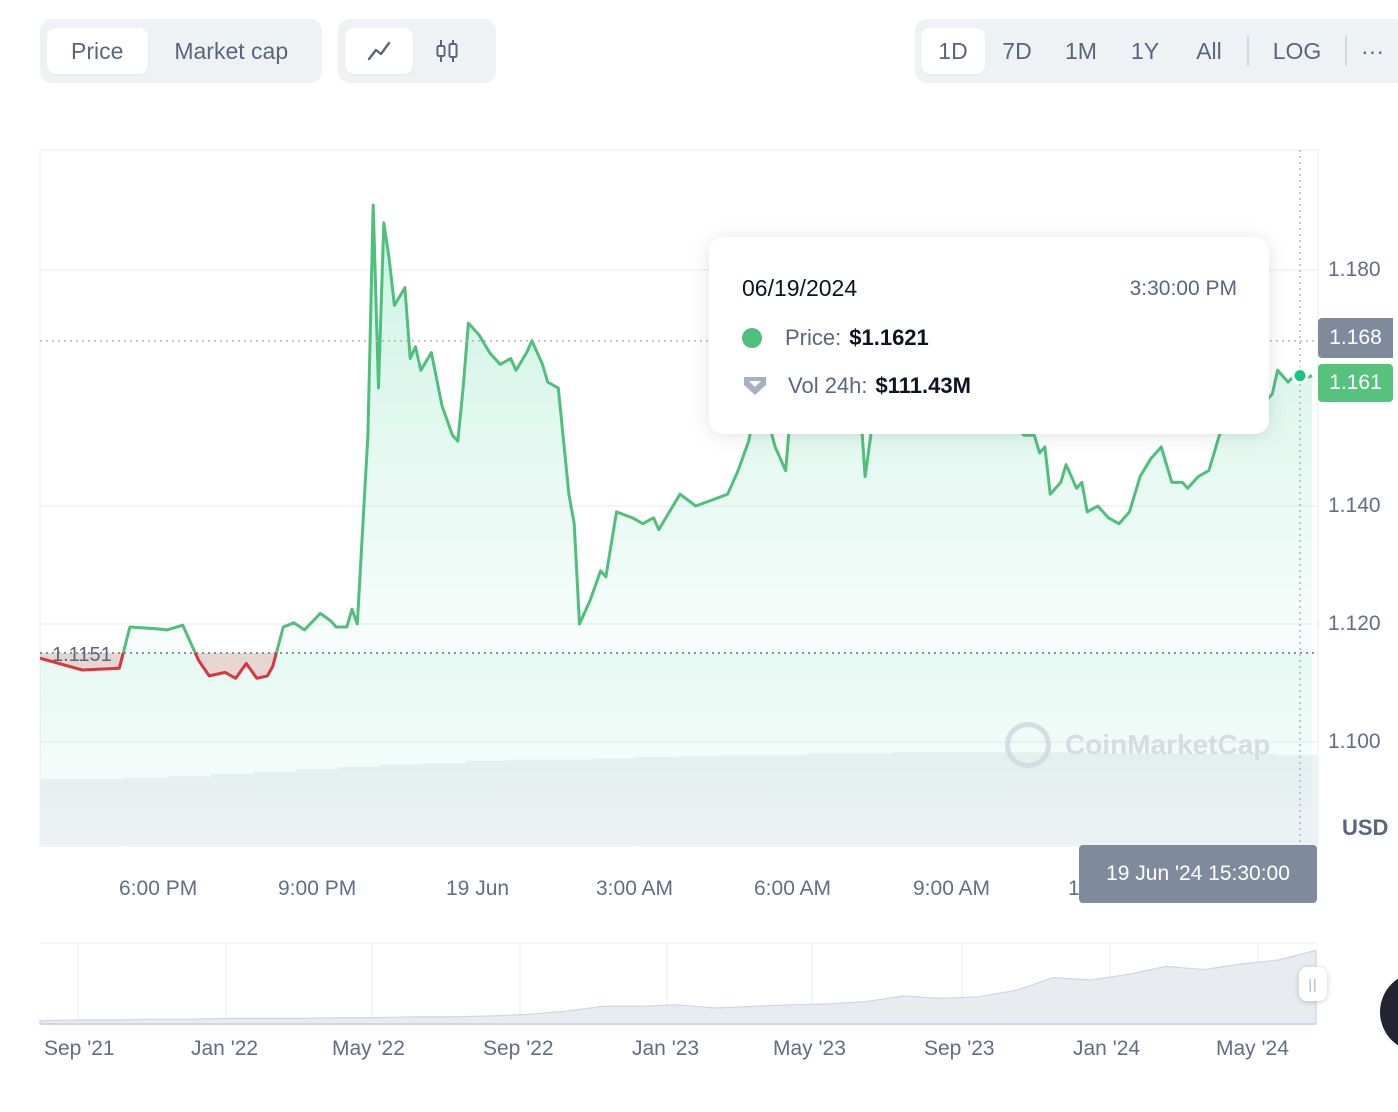 The height and width of the screenshot is (1112, 1398). I want to click on navigator-label: May '23, so click(809, 1048).